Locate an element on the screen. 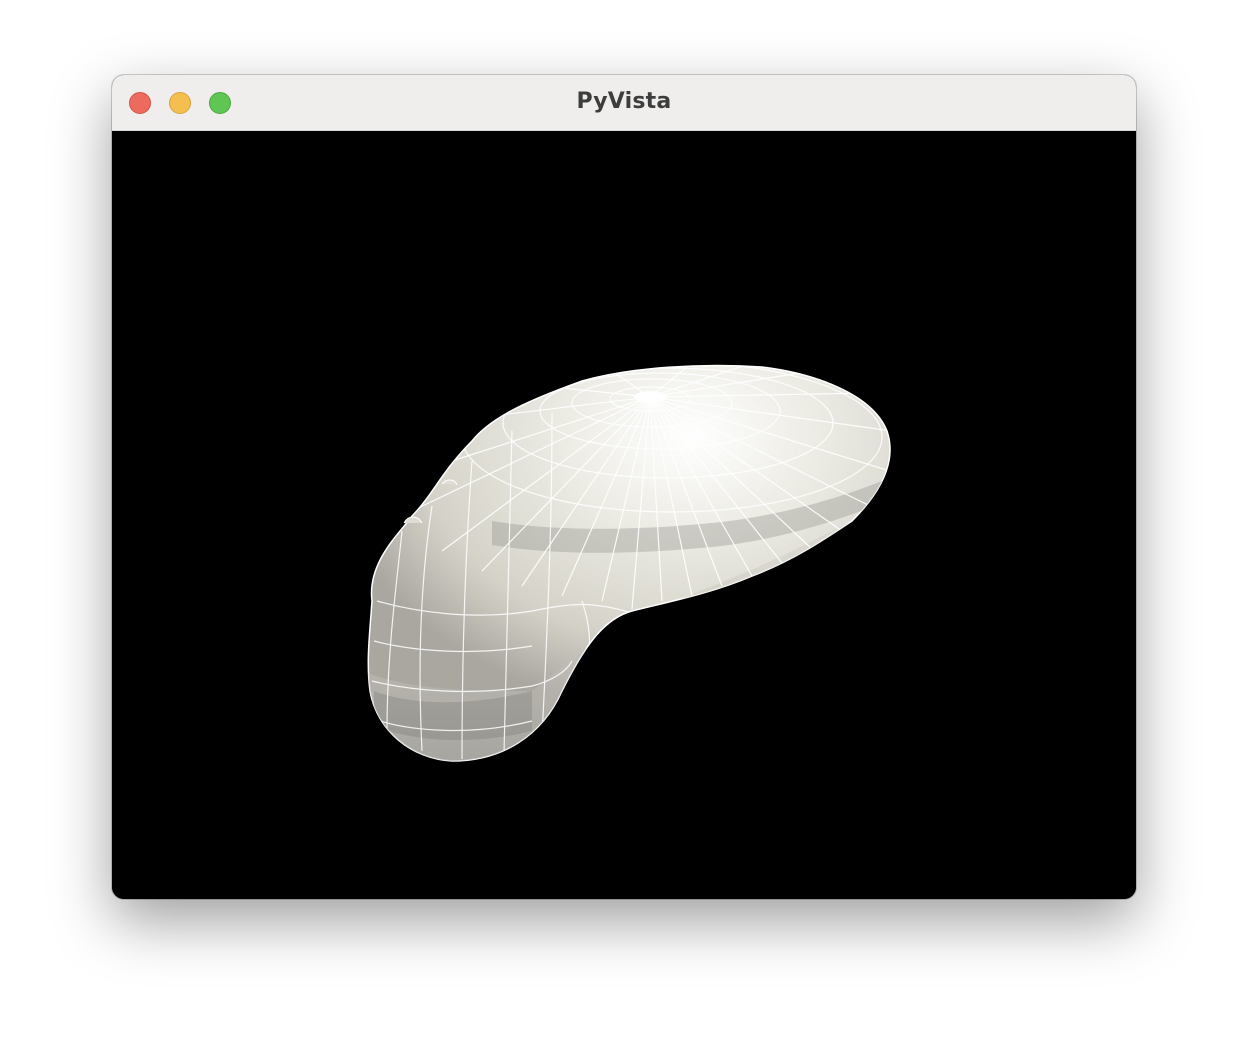 This screenshot has height=1048, width=1248. titlebar: PyVista is located at coordinates (624, 103).